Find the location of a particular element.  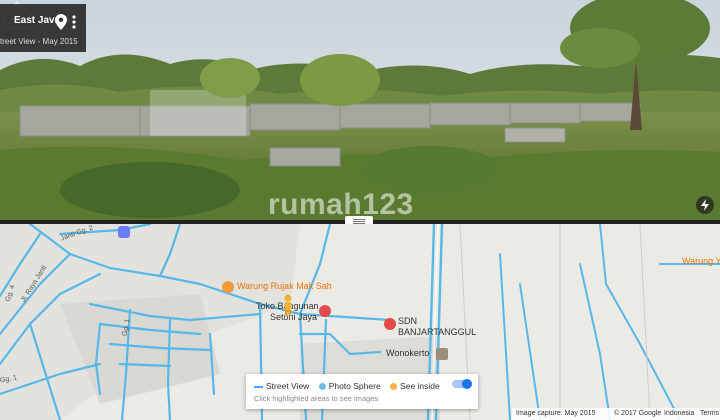

capture-date-label: treet View - May 2015 is located at coordinates (39, 41).